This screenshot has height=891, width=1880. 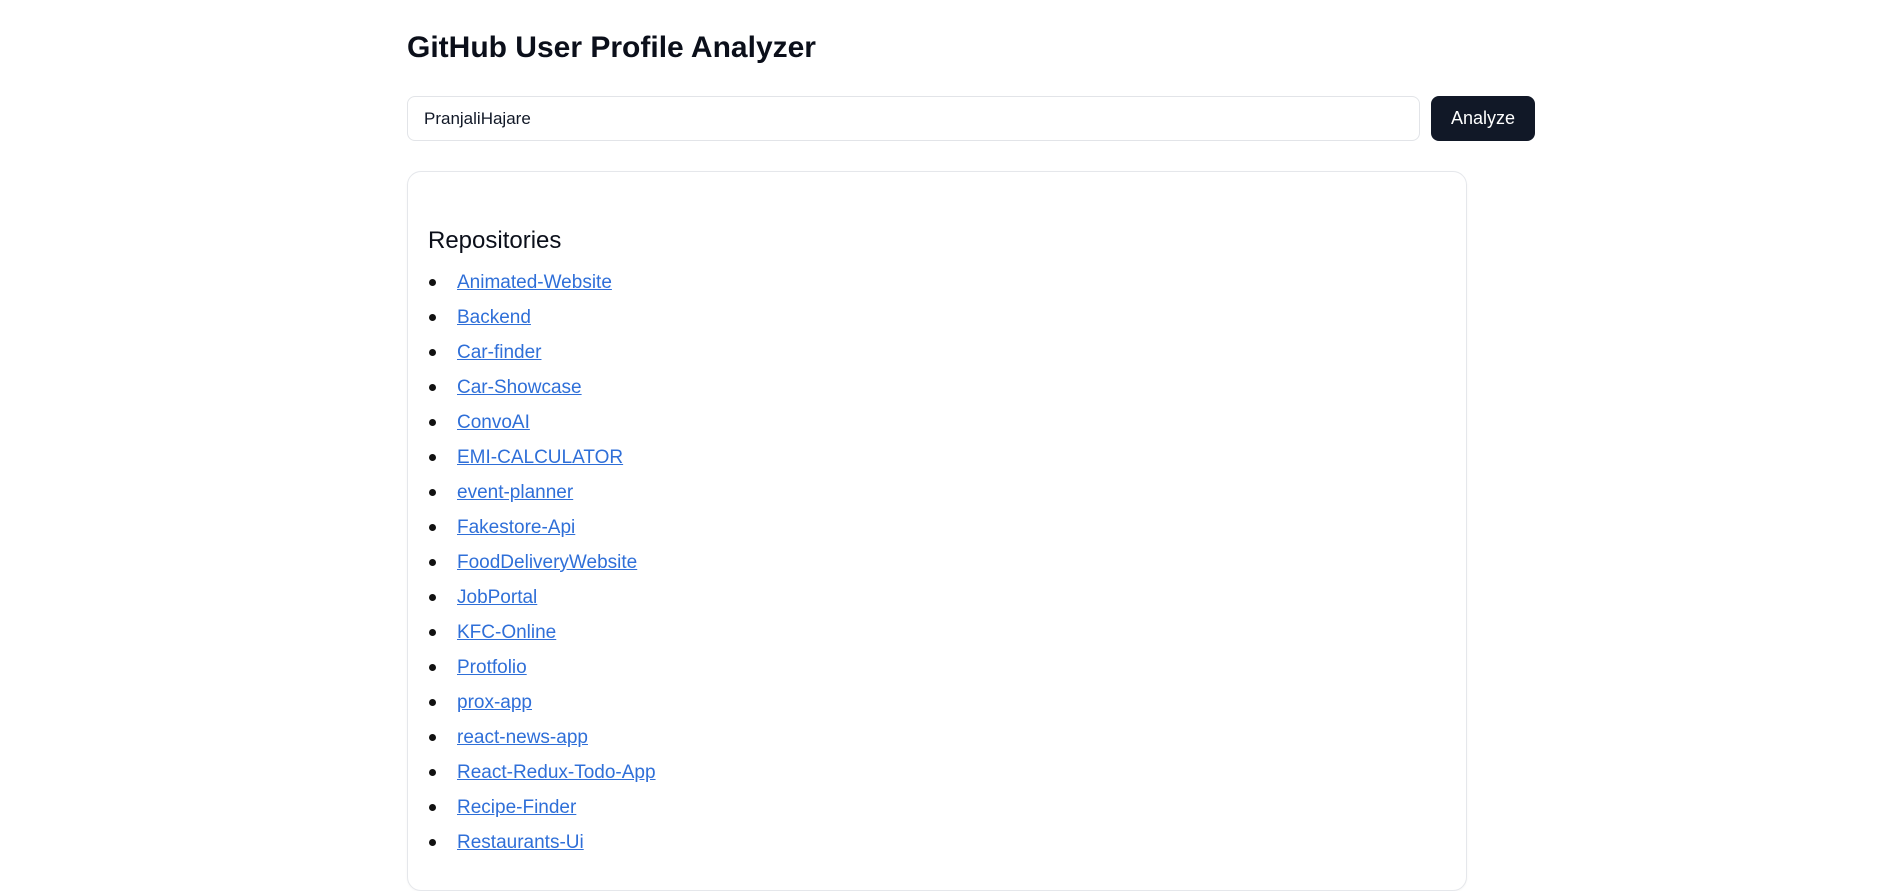 What do you see at coordinates (515, 493) in the screenshot?
I see `repo-link: event-planner` at bounding box center [515, 493].